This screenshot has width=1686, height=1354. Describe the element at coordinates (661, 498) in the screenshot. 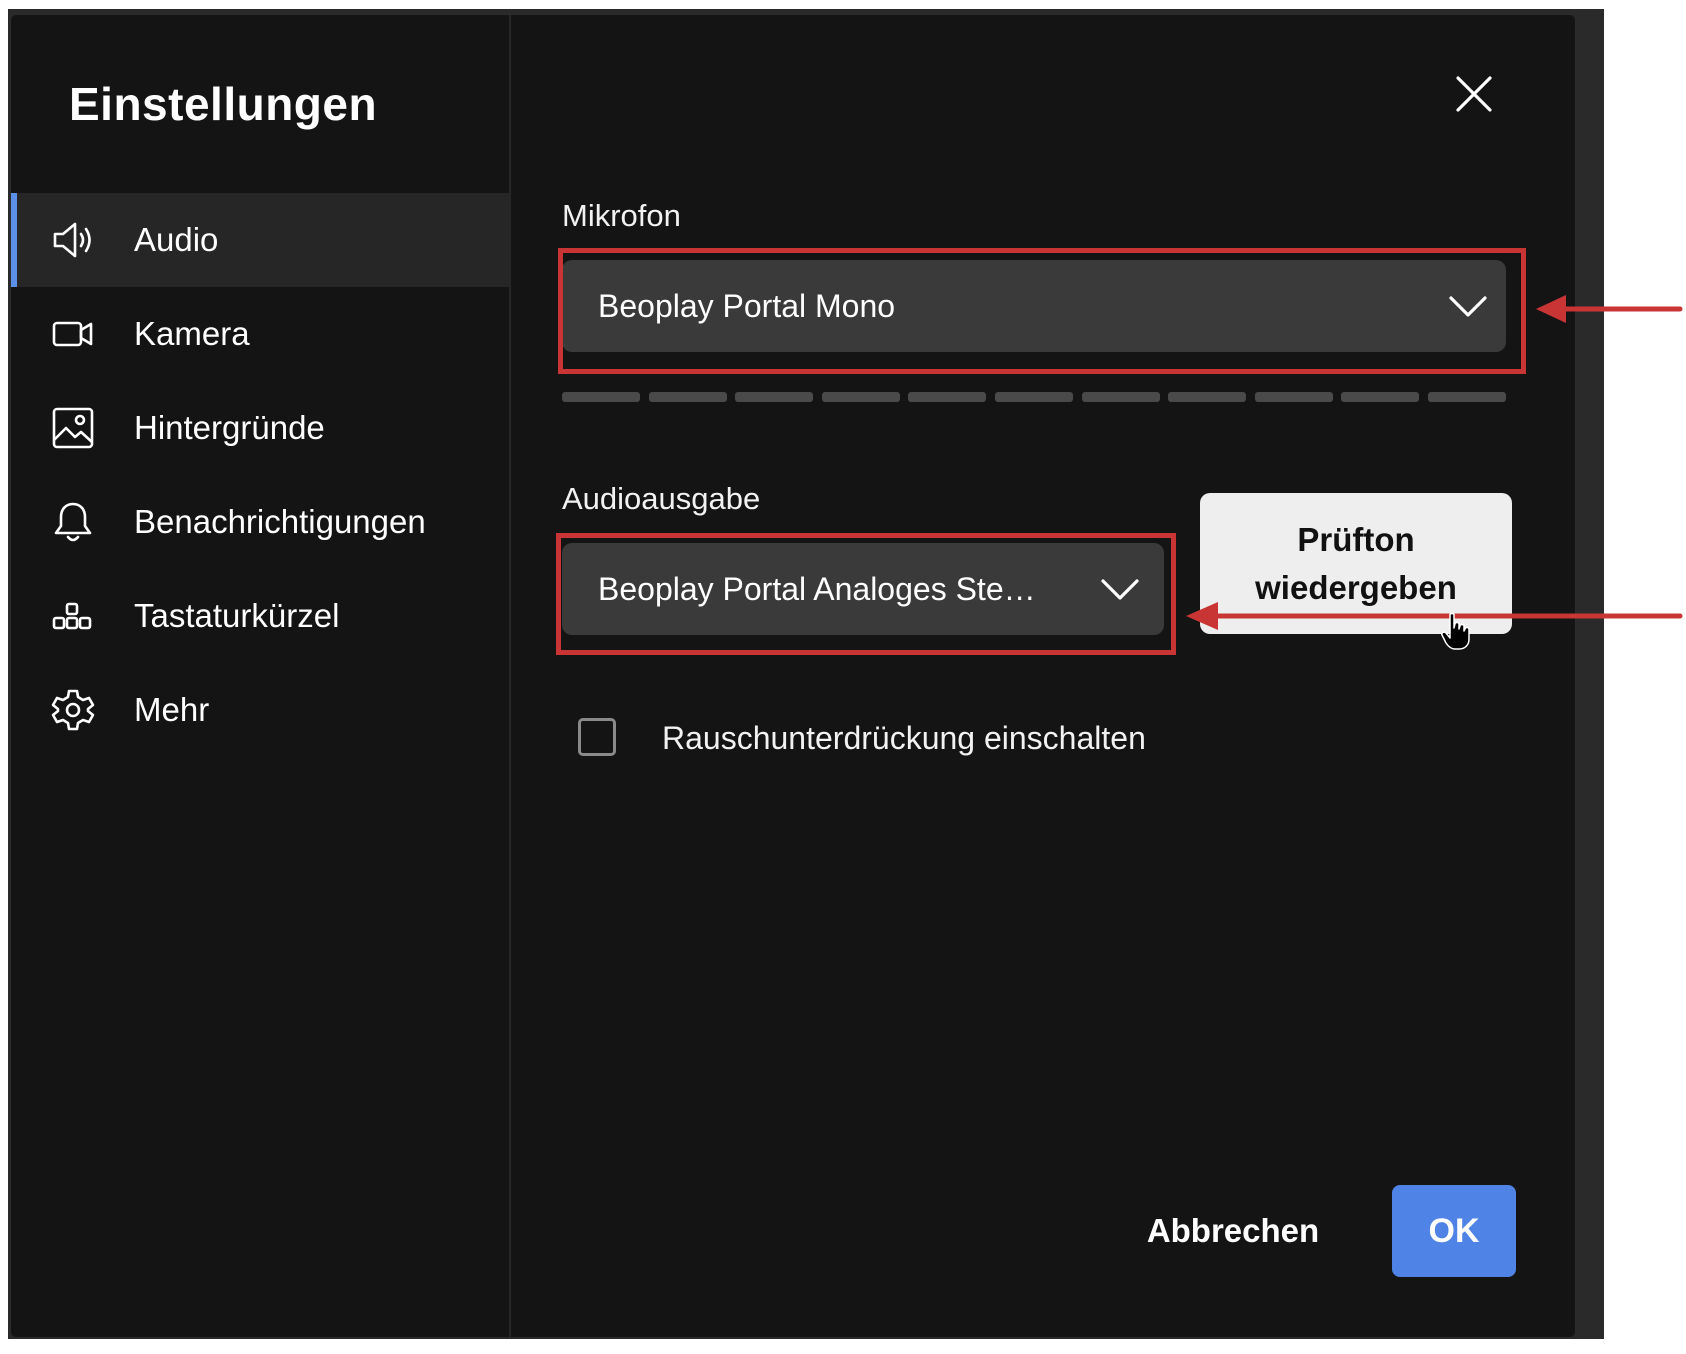

I see `audio-output-label: Audioausgabe` at that location.